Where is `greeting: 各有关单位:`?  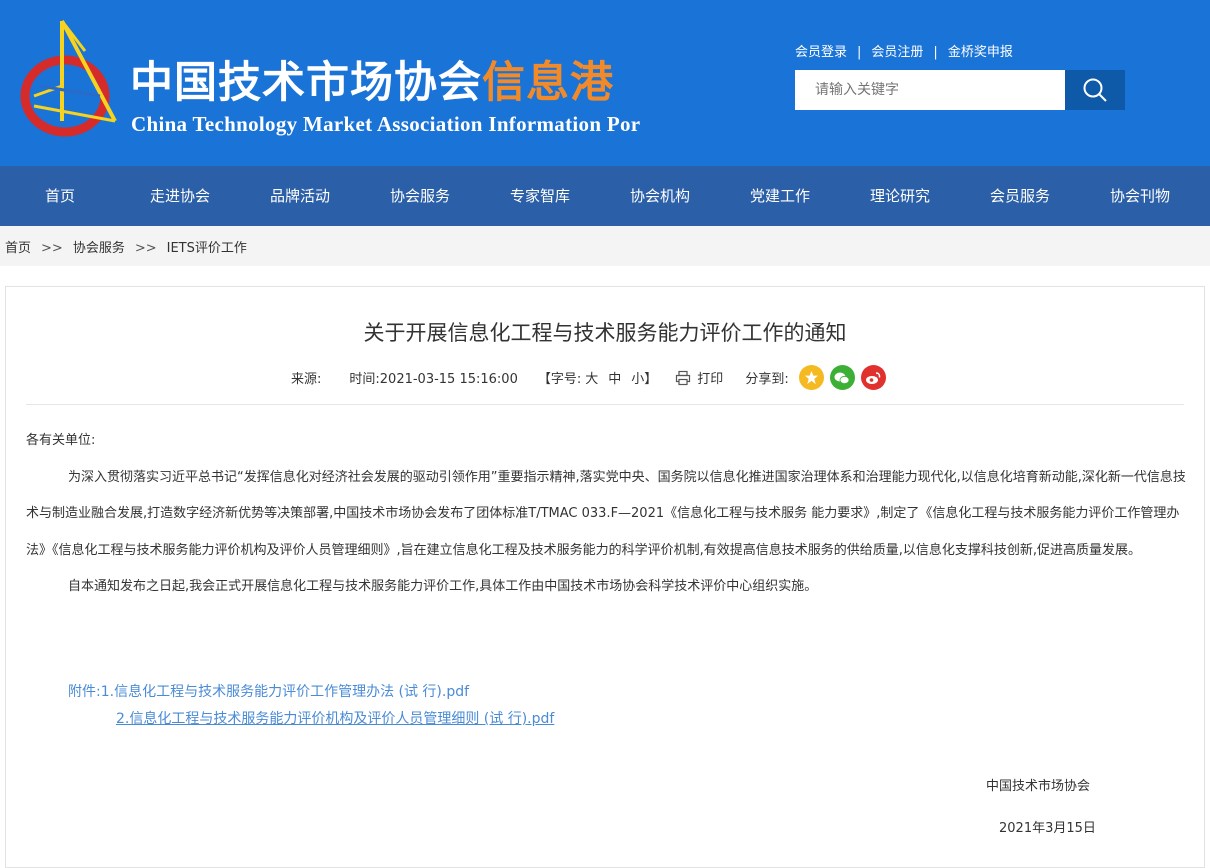
greeting: 各有关单位: is located at coordinates (61, 440).